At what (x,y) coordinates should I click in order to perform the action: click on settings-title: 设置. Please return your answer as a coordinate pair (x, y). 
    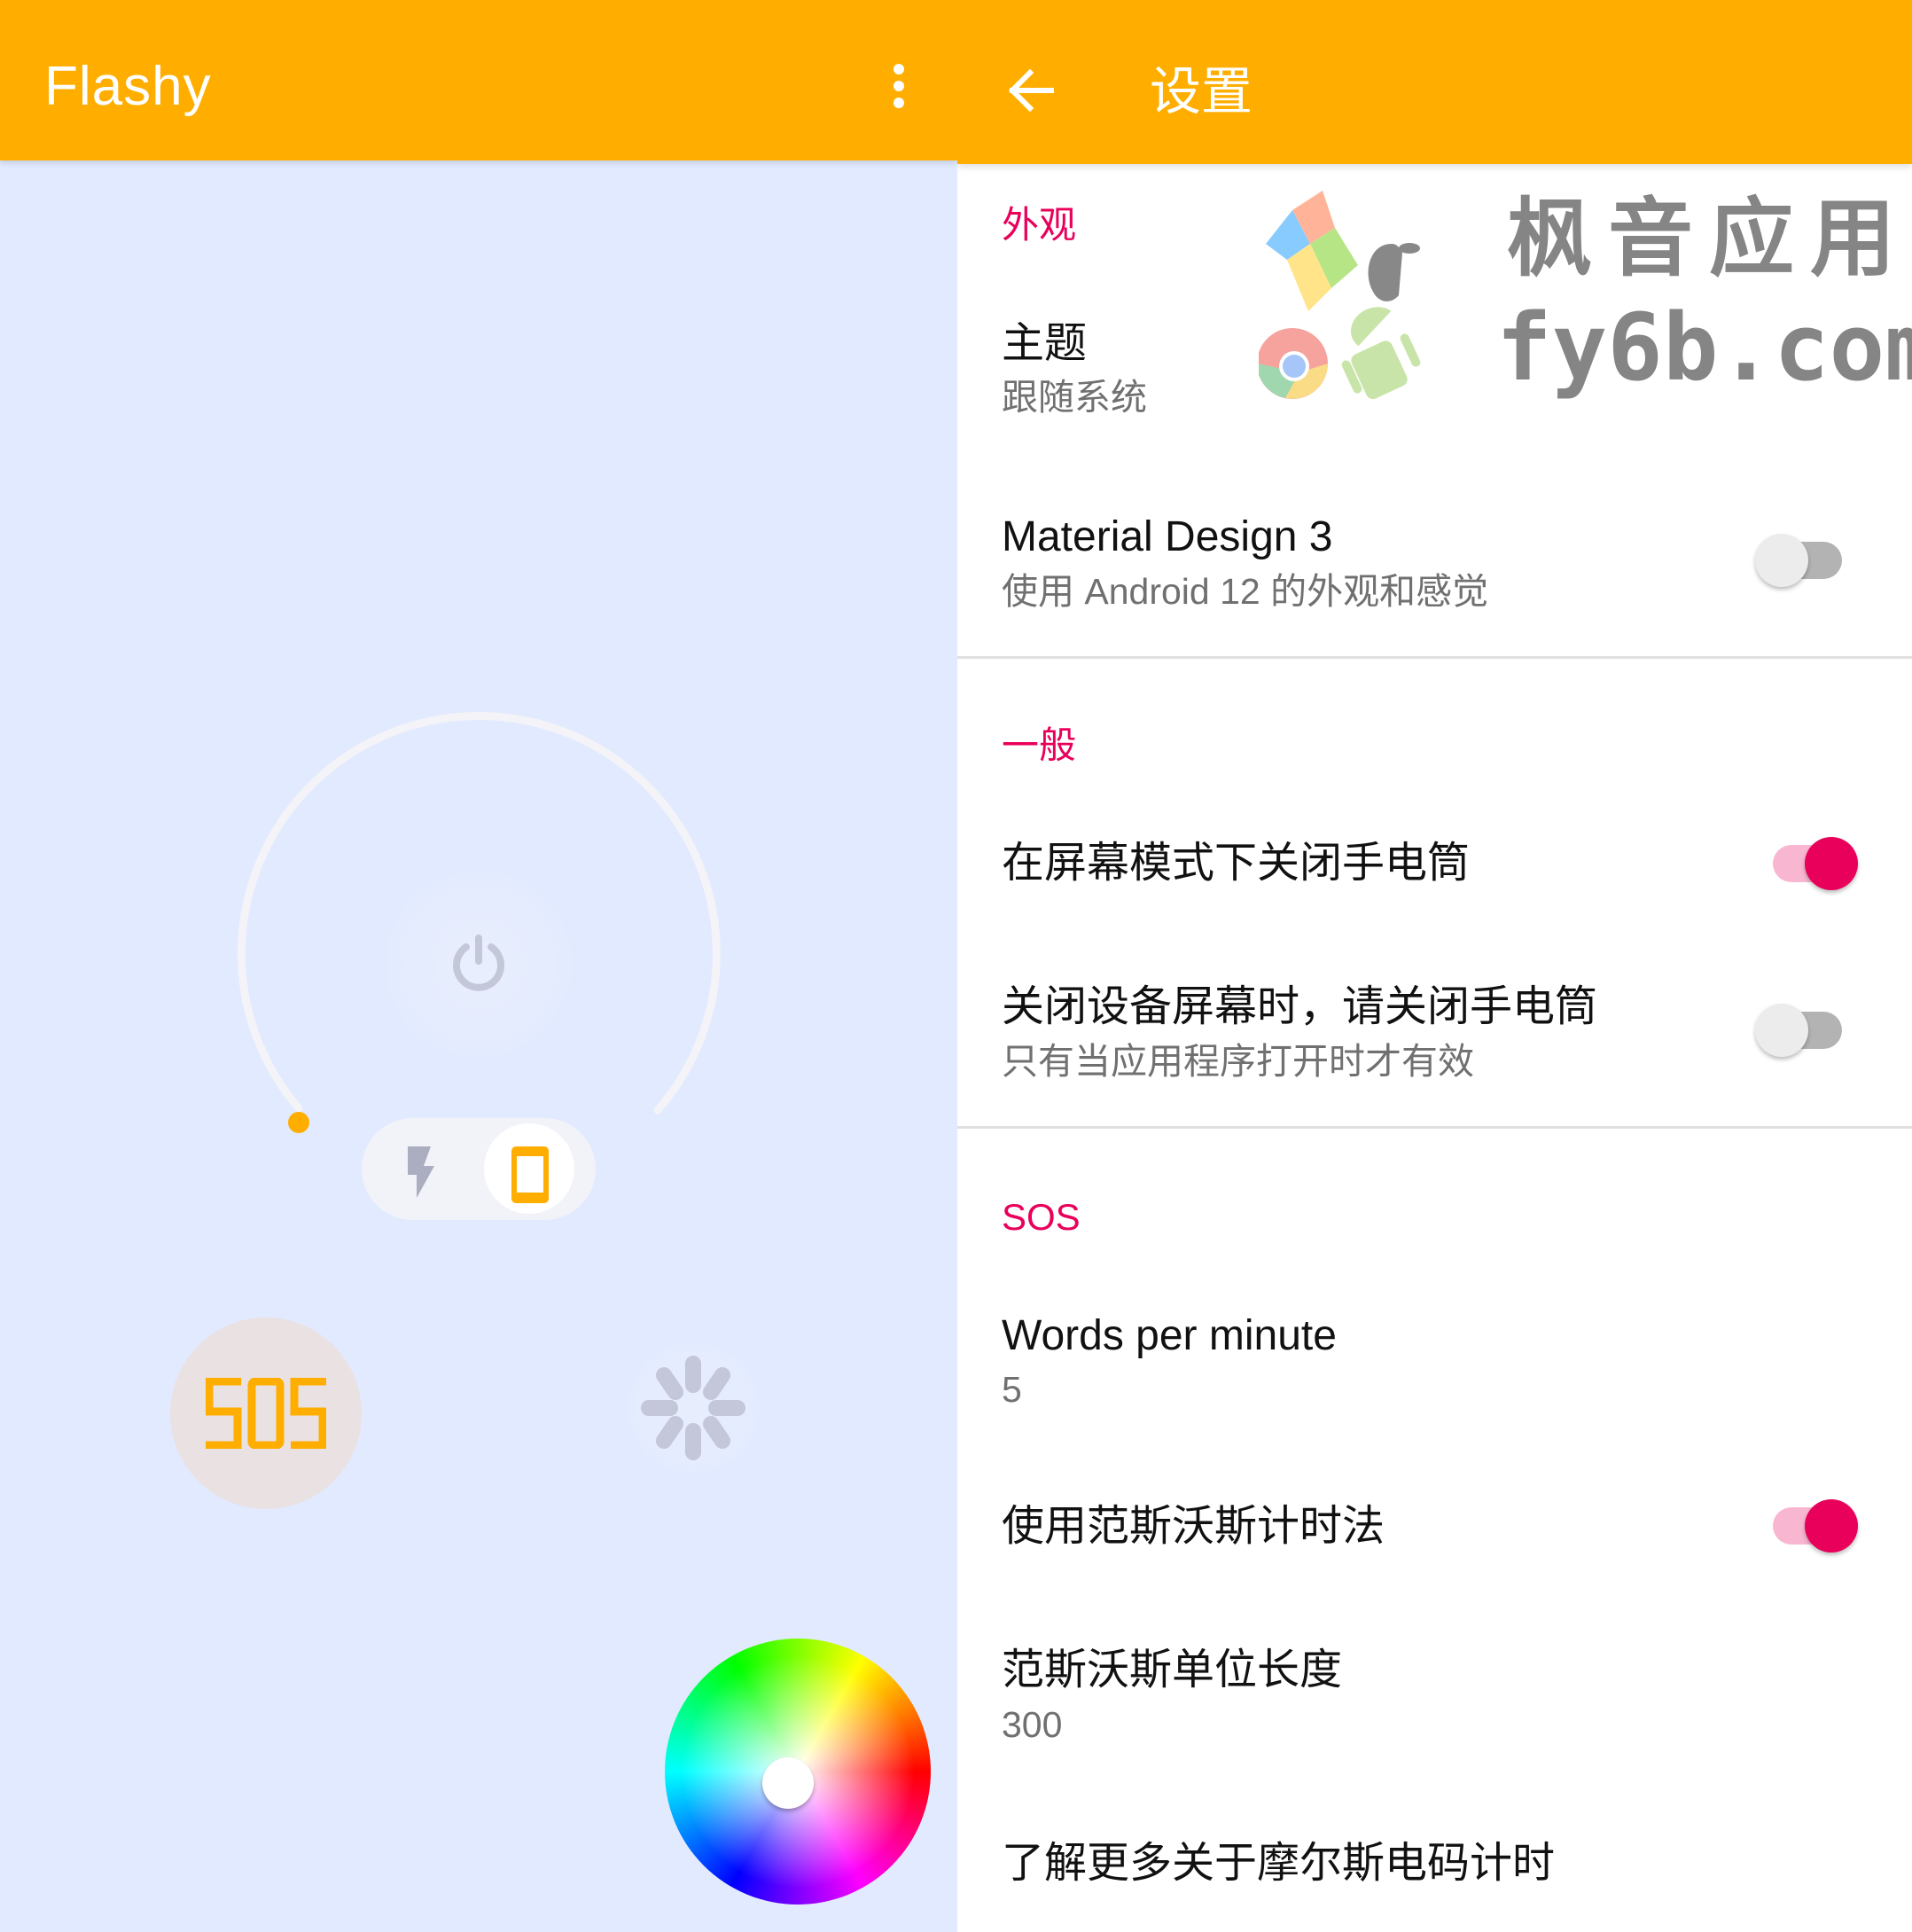
    Looking at the image, I should click on (1201, 92).